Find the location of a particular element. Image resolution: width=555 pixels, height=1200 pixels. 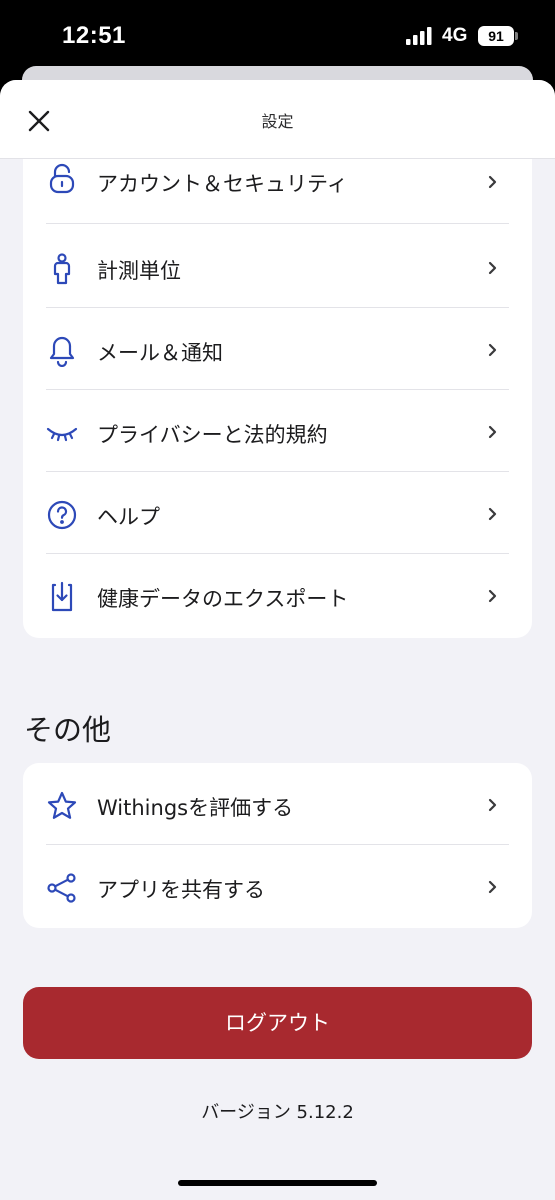

settings-item-health-data-export: 健康データのエクスポート is located at coordinates (277, 595).